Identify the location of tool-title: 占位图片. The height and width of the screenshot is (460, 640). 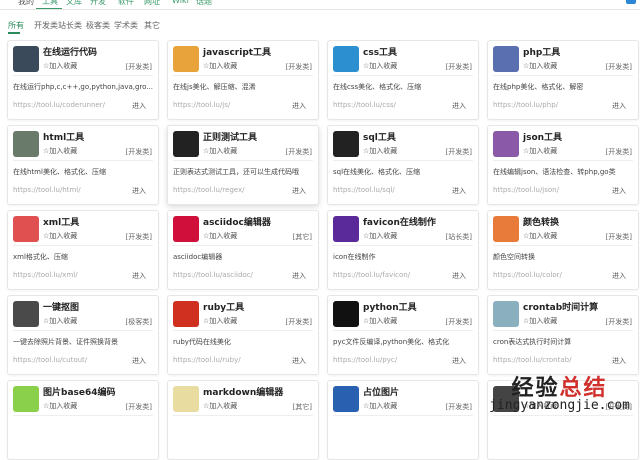
(381, 391).